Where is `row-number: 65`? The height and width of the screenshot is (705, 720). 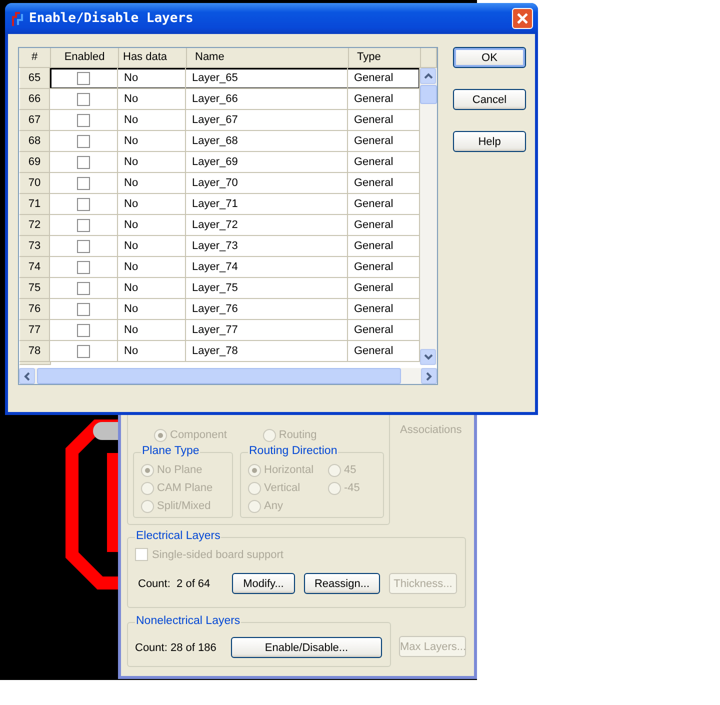
row-number: 65 is located at coordinates (34, 78).